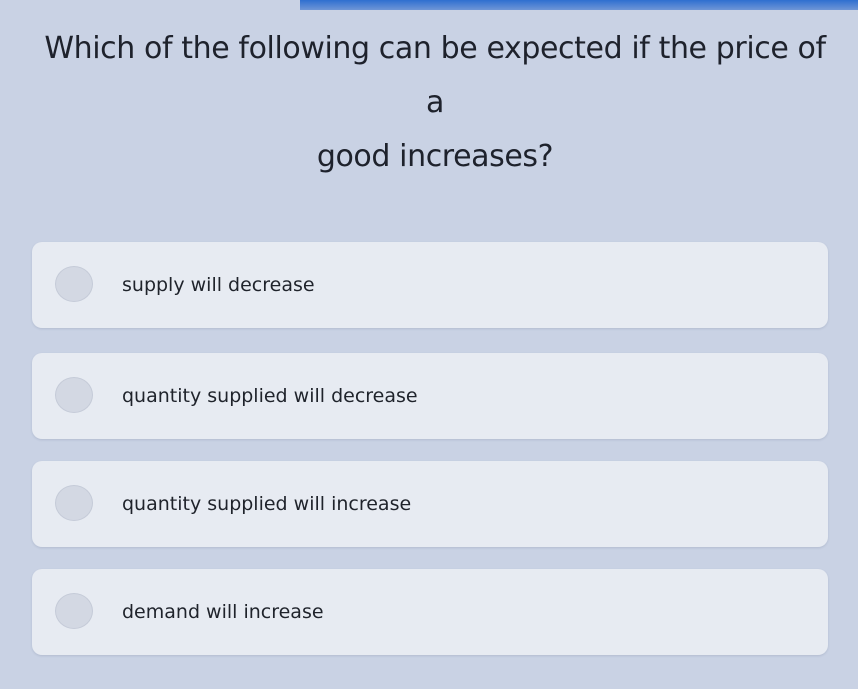  What do you see at coordinates (267, 504) in the screenshot?
I see `answer-option-label: quantity supplied will increase` at bounding box center [267, 504].